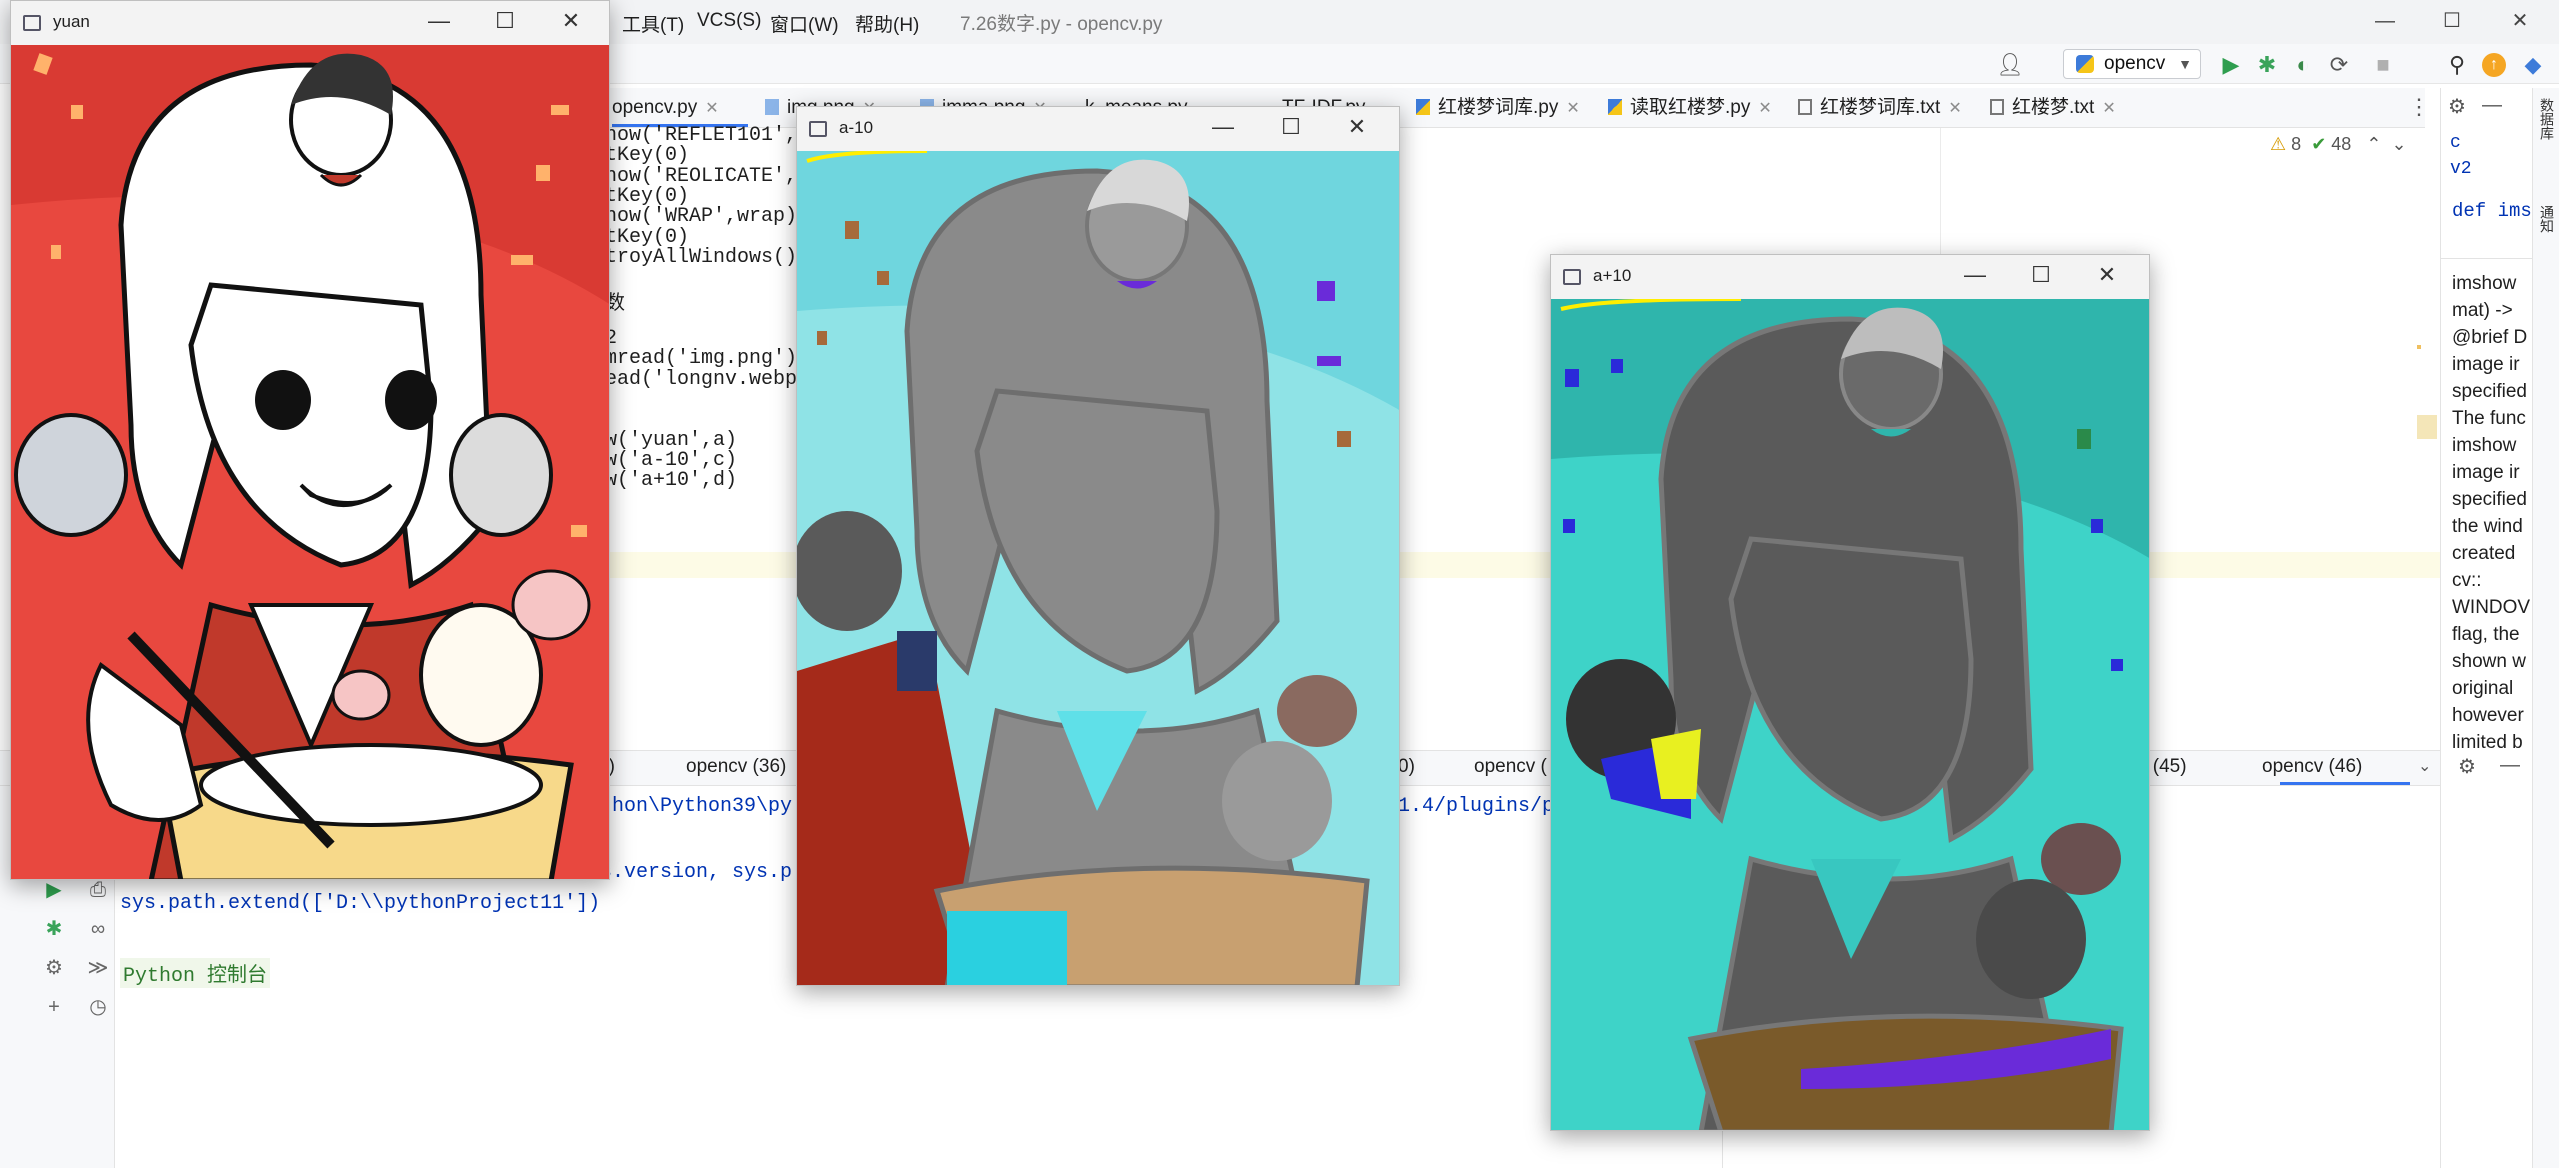 The image size is (2559, 1168). I want to click on doc-line: WINDOV, so click(2491, 607).